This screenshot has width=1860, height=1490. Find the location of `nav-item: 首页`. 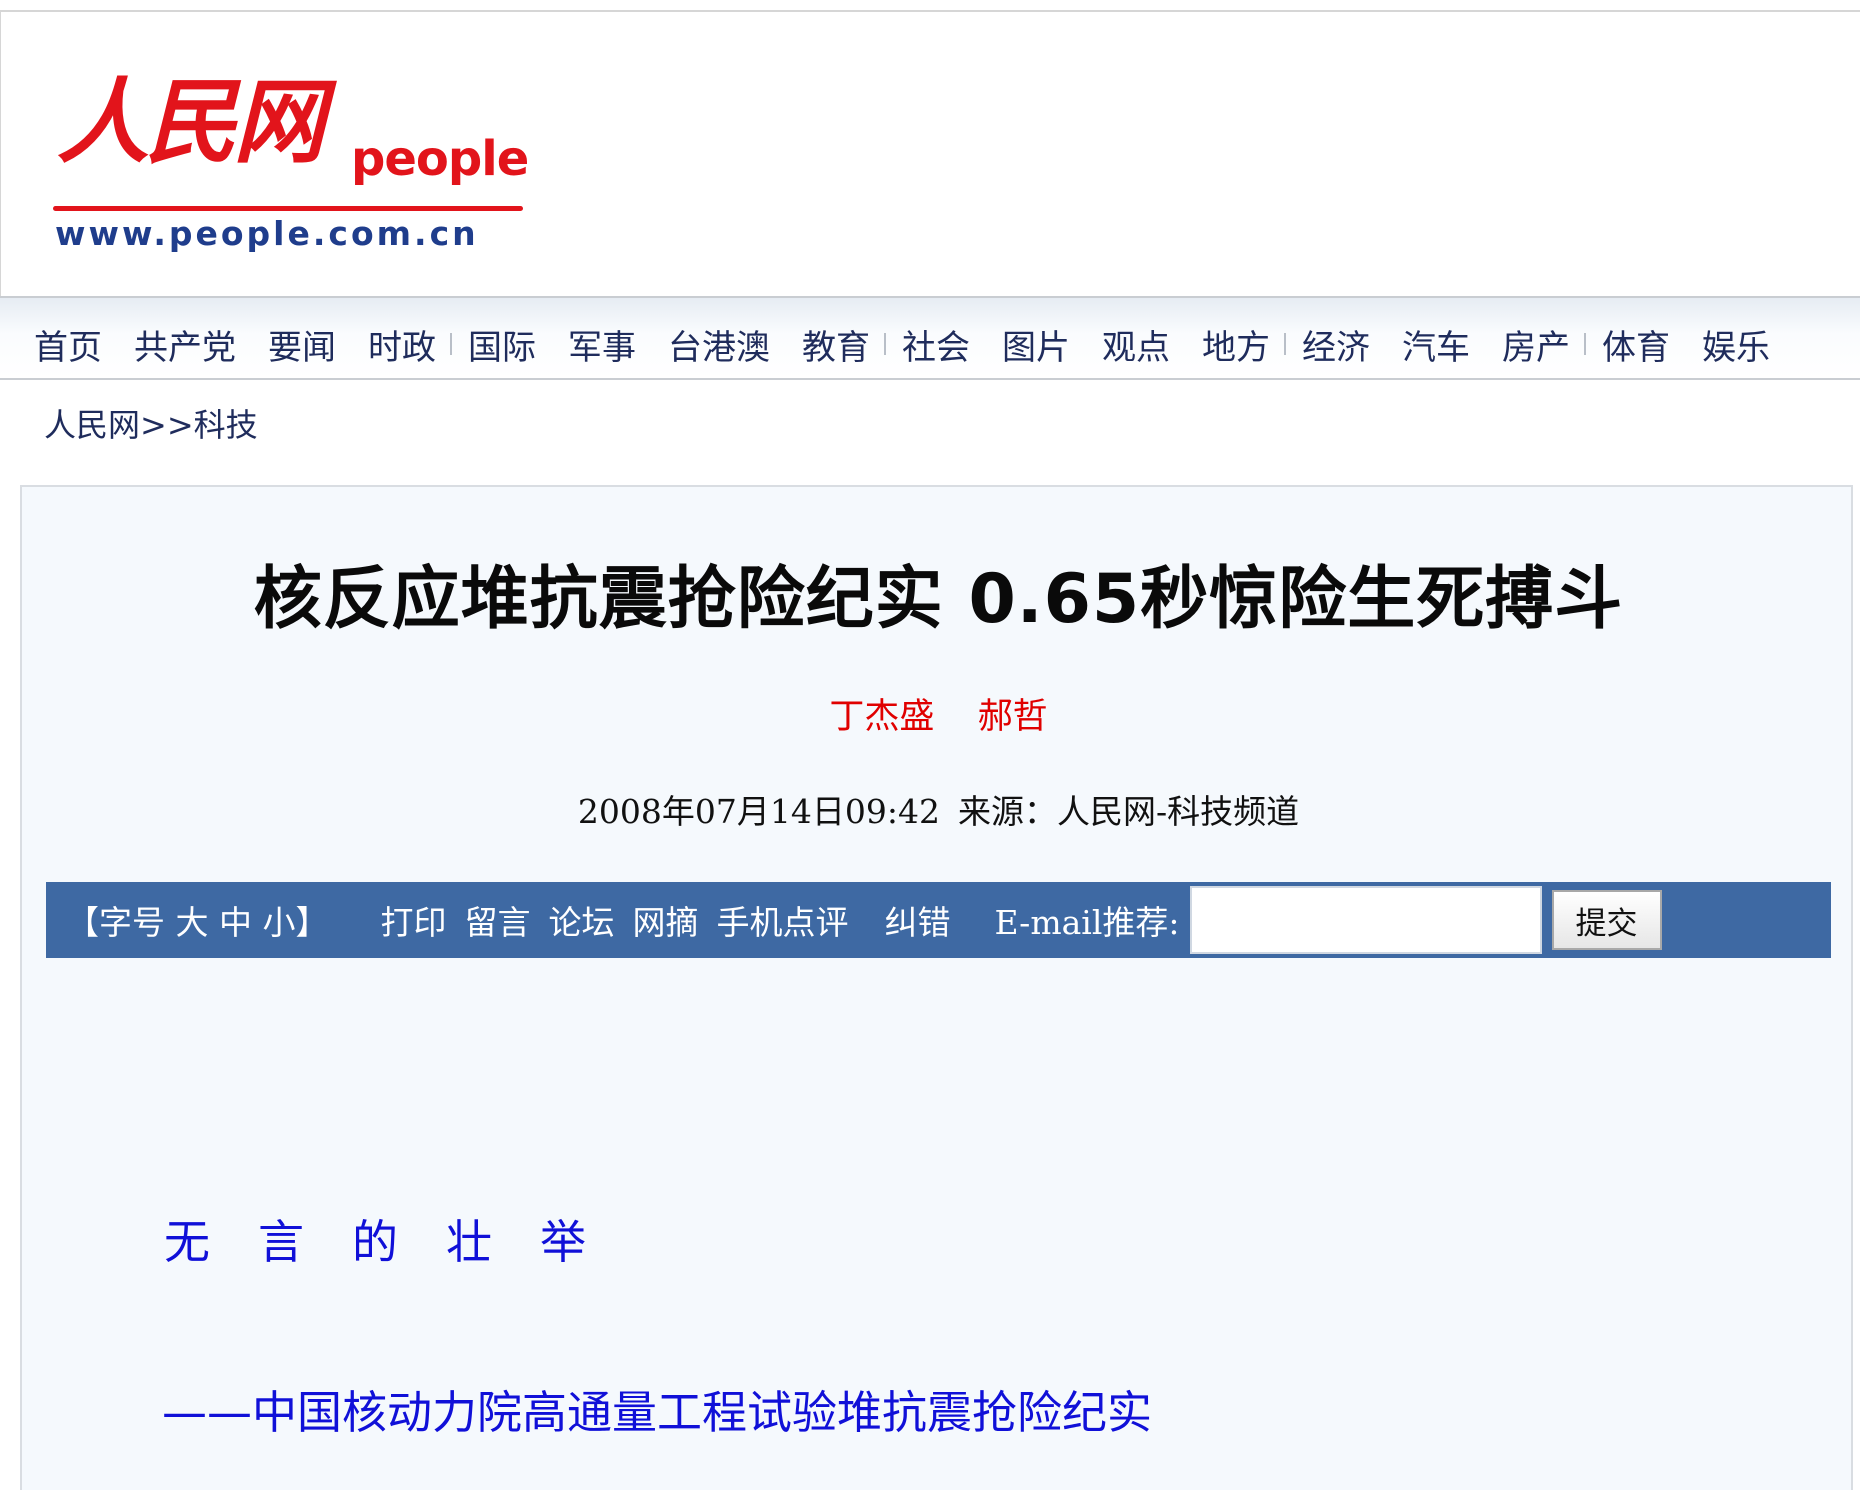

nav-item: 首页 is located at coordinates (68, 344).